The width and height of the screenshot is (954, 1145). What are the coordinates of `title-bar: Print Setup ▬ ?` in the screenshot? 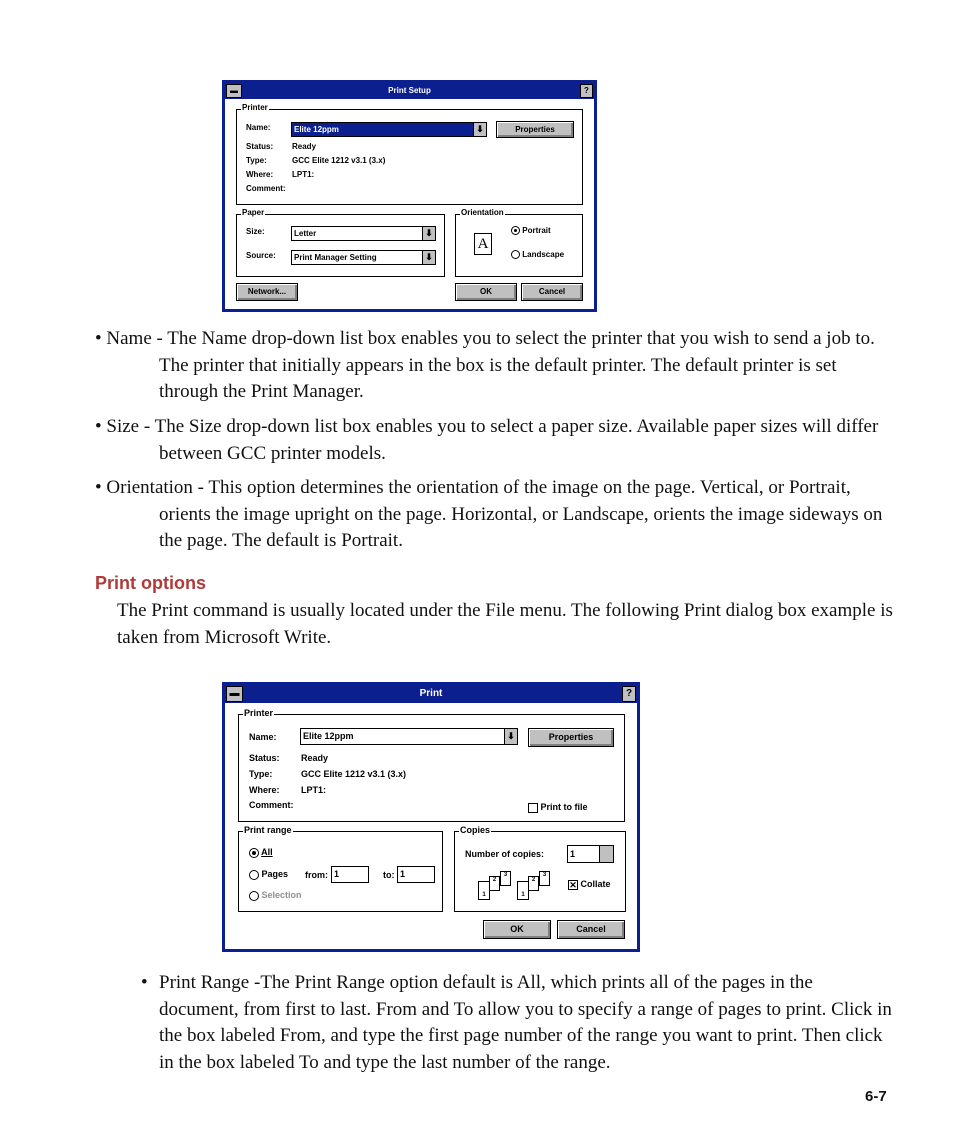 It's located at (409, 91).